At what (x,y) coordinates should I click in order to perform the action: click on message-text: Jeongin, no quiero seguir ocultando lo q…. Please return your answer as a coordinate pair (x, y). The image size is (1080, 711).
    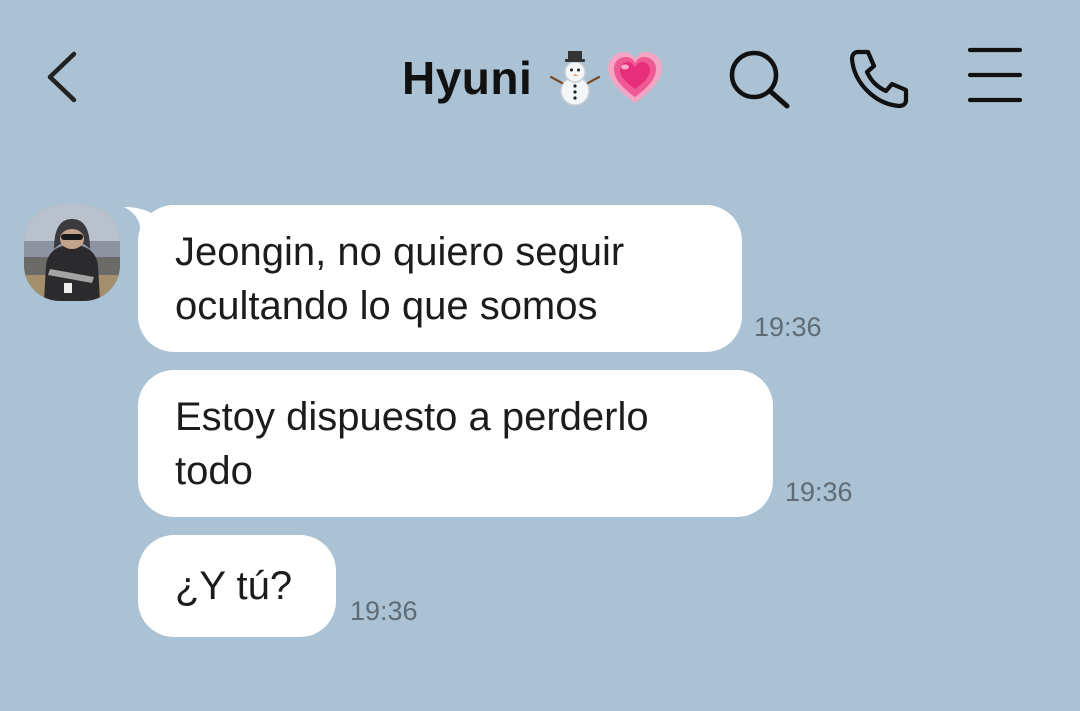
    Looking at the image, I should click on (400, 278).